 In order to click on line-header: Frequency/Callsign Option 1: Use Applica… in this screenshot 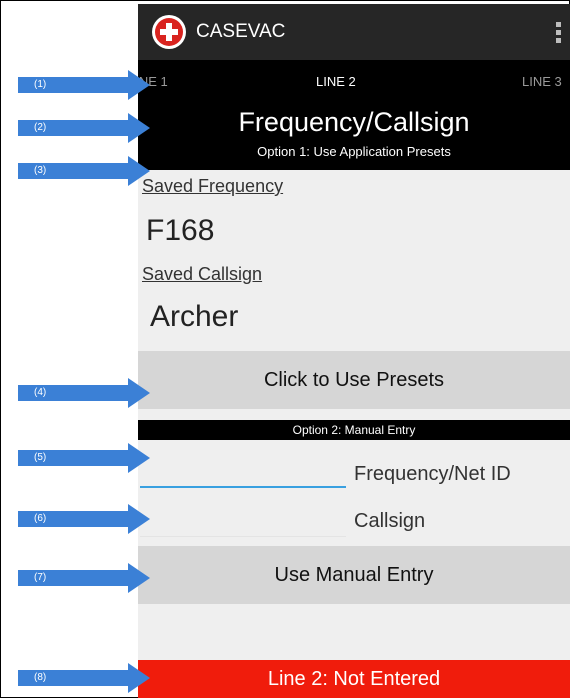, I will do `click(354, 137)`.